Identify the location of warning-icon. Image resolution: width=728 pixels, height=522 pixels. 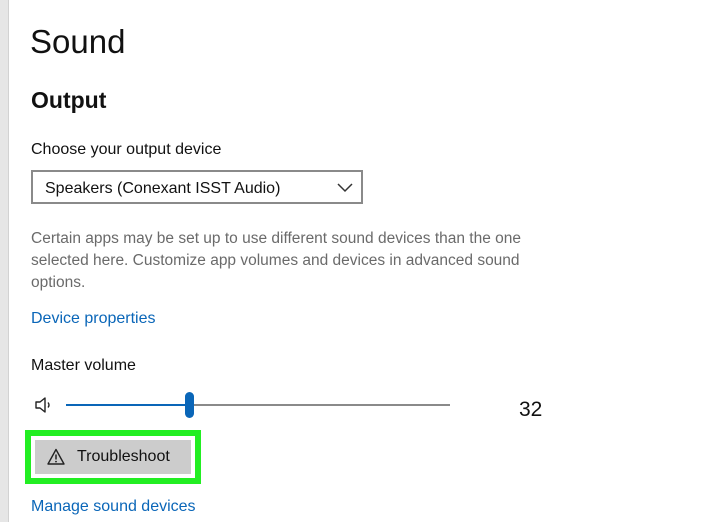
(56, 456).